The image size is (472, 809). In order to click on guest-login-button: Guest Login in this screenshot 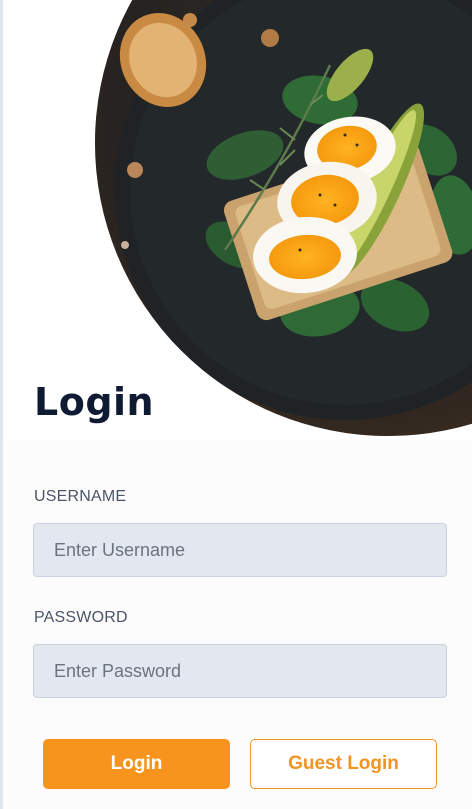, I will do `click(343, 764)`.